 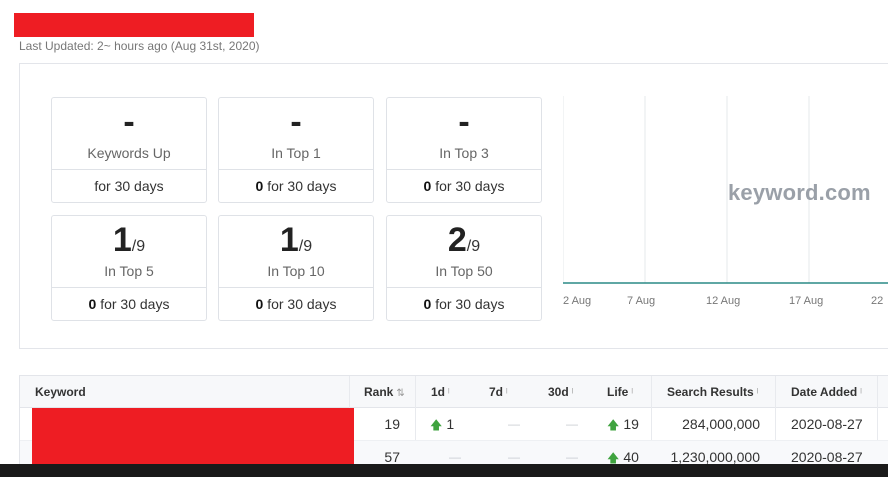 I want to click on column-header-life: Life ˡ, so click(x=620, y=392).